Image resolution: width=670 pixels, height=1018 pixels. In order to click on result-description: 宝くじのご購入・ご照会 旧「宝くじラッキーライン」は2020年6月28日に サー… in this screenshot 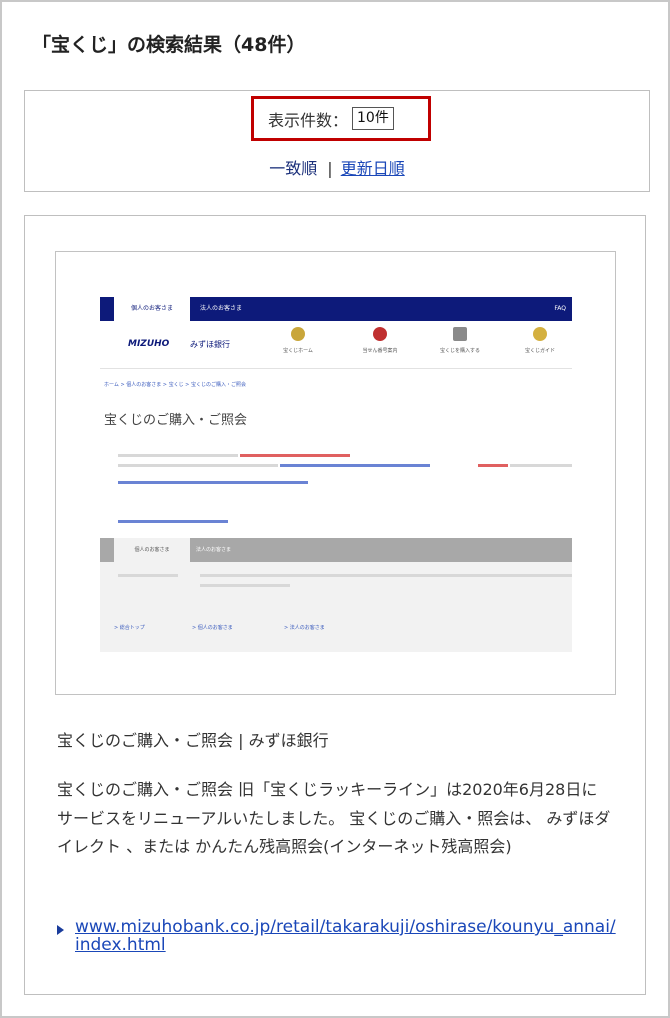, I will do `click(334, 818)`.